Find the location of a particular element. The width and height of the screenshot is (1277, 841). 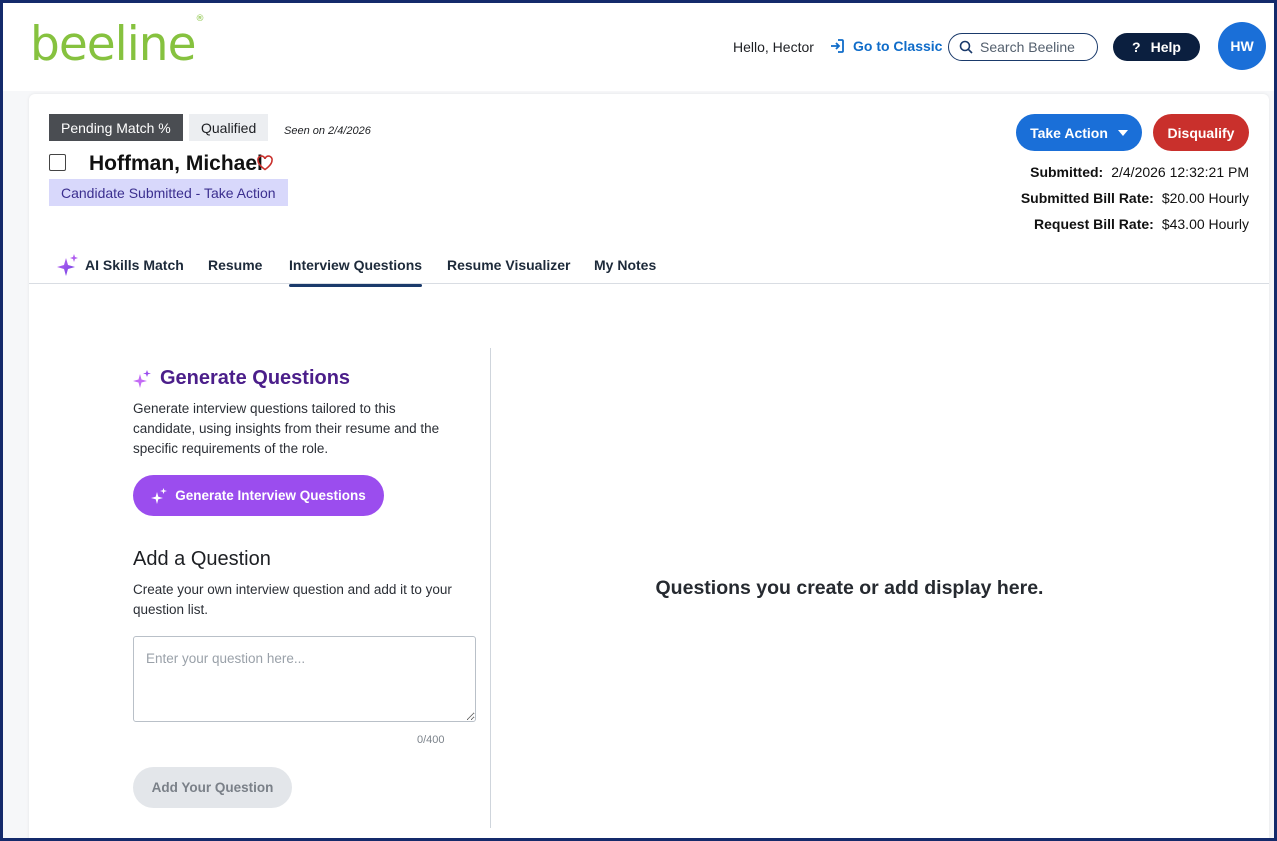

help-button: ? Help is located at coordinates (1156, 47).